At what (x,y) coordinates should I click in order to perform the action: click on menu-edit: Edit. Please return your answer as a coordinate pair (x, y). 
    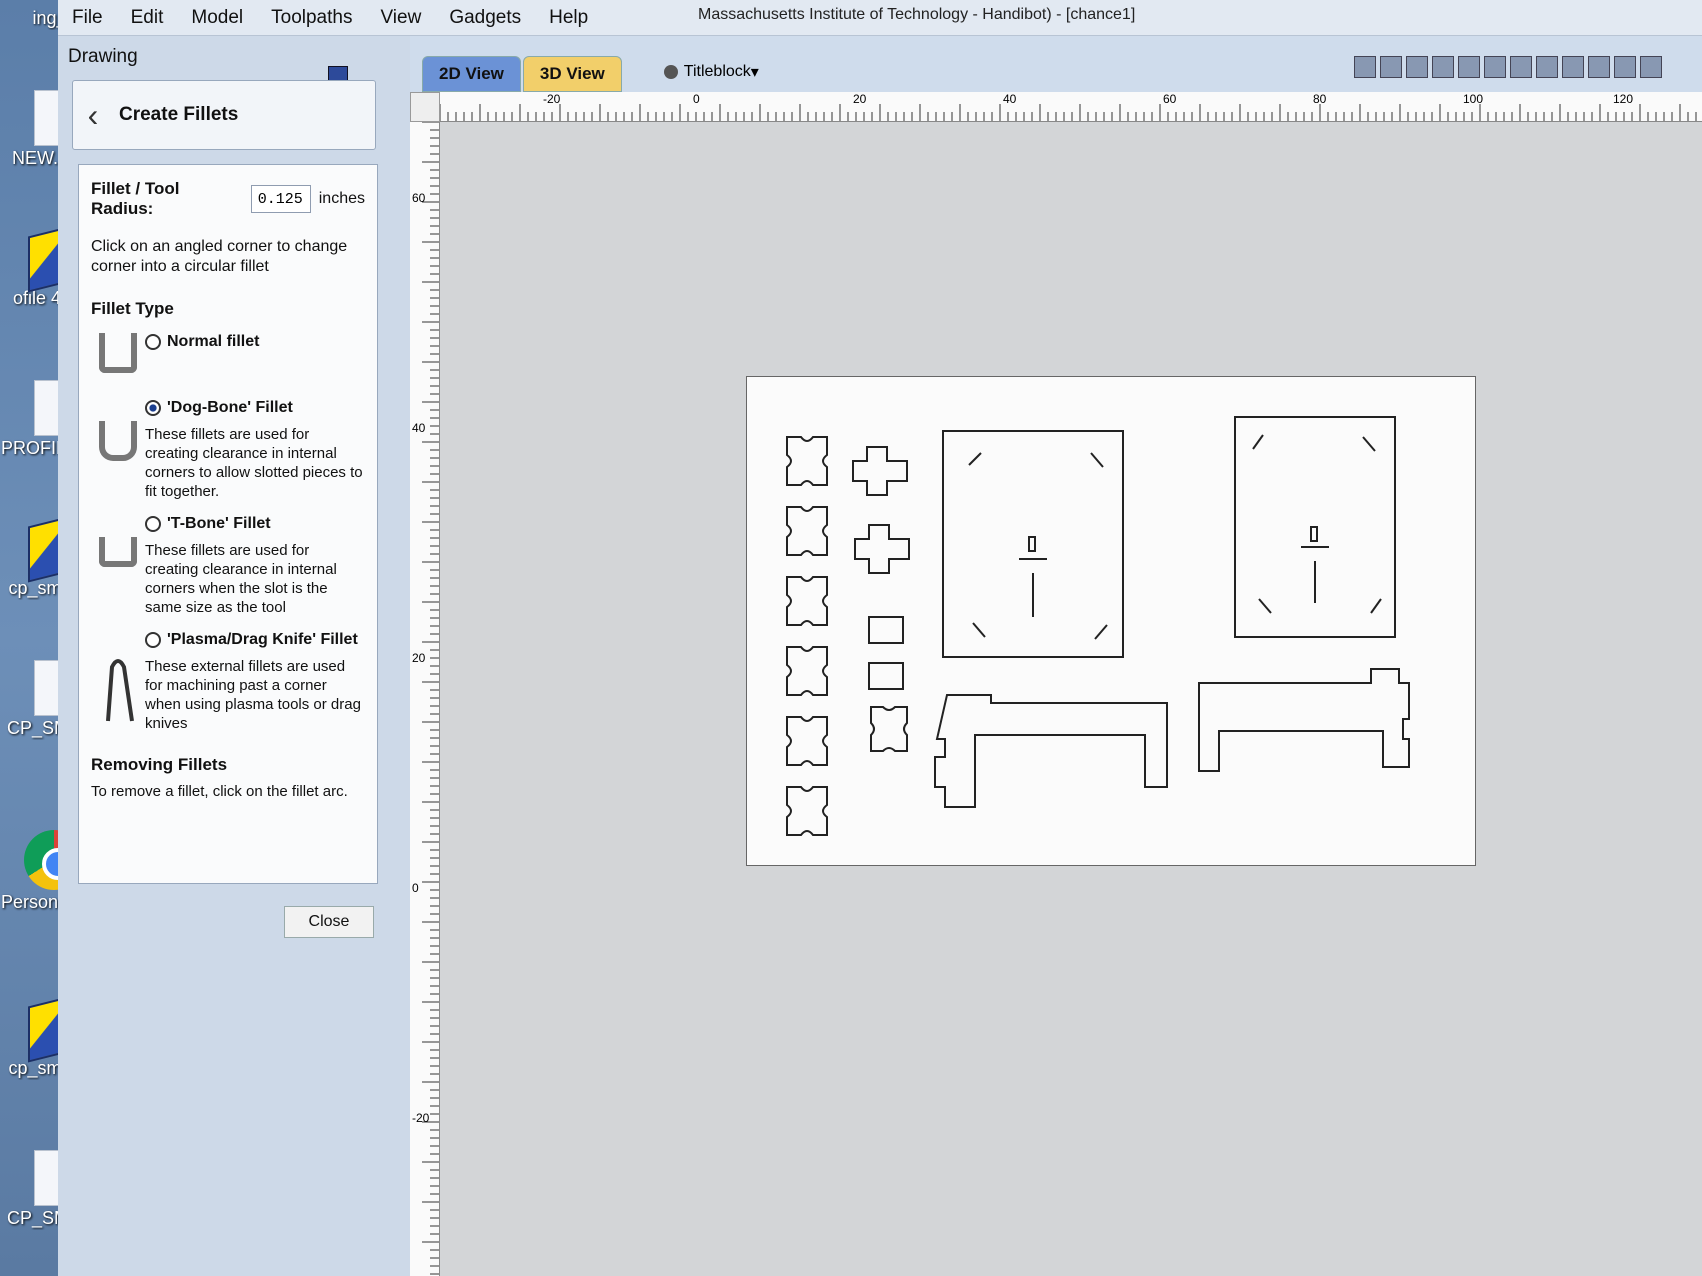
    Looking at the image, I should click on (147, 18).